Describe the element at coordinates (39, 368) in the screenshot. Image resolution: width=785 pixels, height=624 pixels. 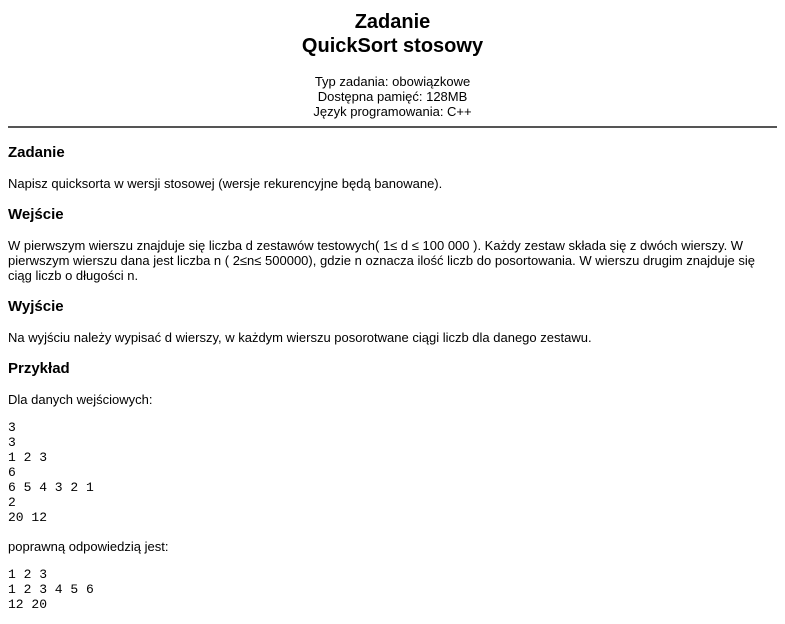
I see `example-heading: Przykład` at that location.